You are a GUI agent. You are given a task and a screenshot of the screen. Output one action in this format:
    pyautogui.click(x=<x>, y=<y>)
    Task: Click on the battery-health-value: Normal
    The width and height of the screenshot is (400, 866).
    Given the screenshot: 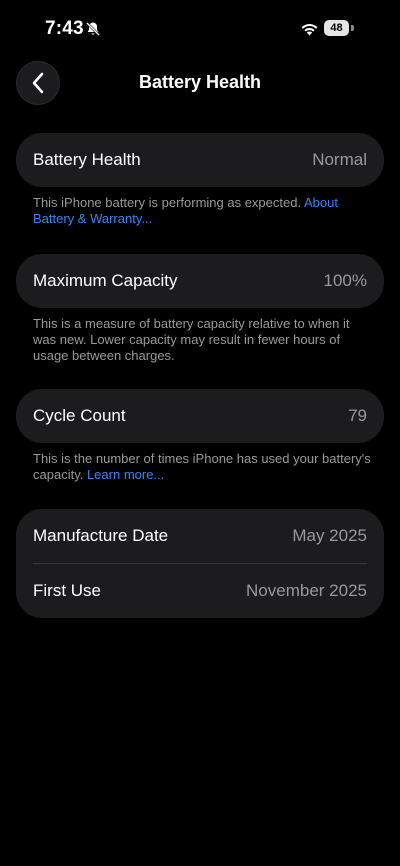 What is the action you would take?
    pyautogui.click(x=339, y=159)
    